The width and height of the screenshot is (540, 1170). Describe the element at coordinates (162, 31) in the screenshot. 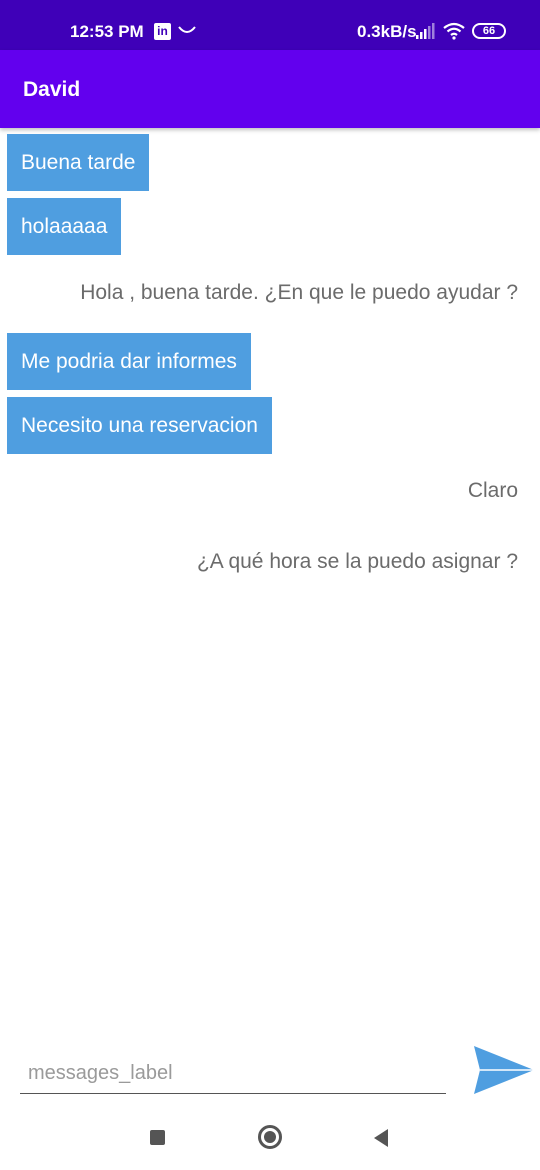

I see `linkedin-icon: in` at that location.